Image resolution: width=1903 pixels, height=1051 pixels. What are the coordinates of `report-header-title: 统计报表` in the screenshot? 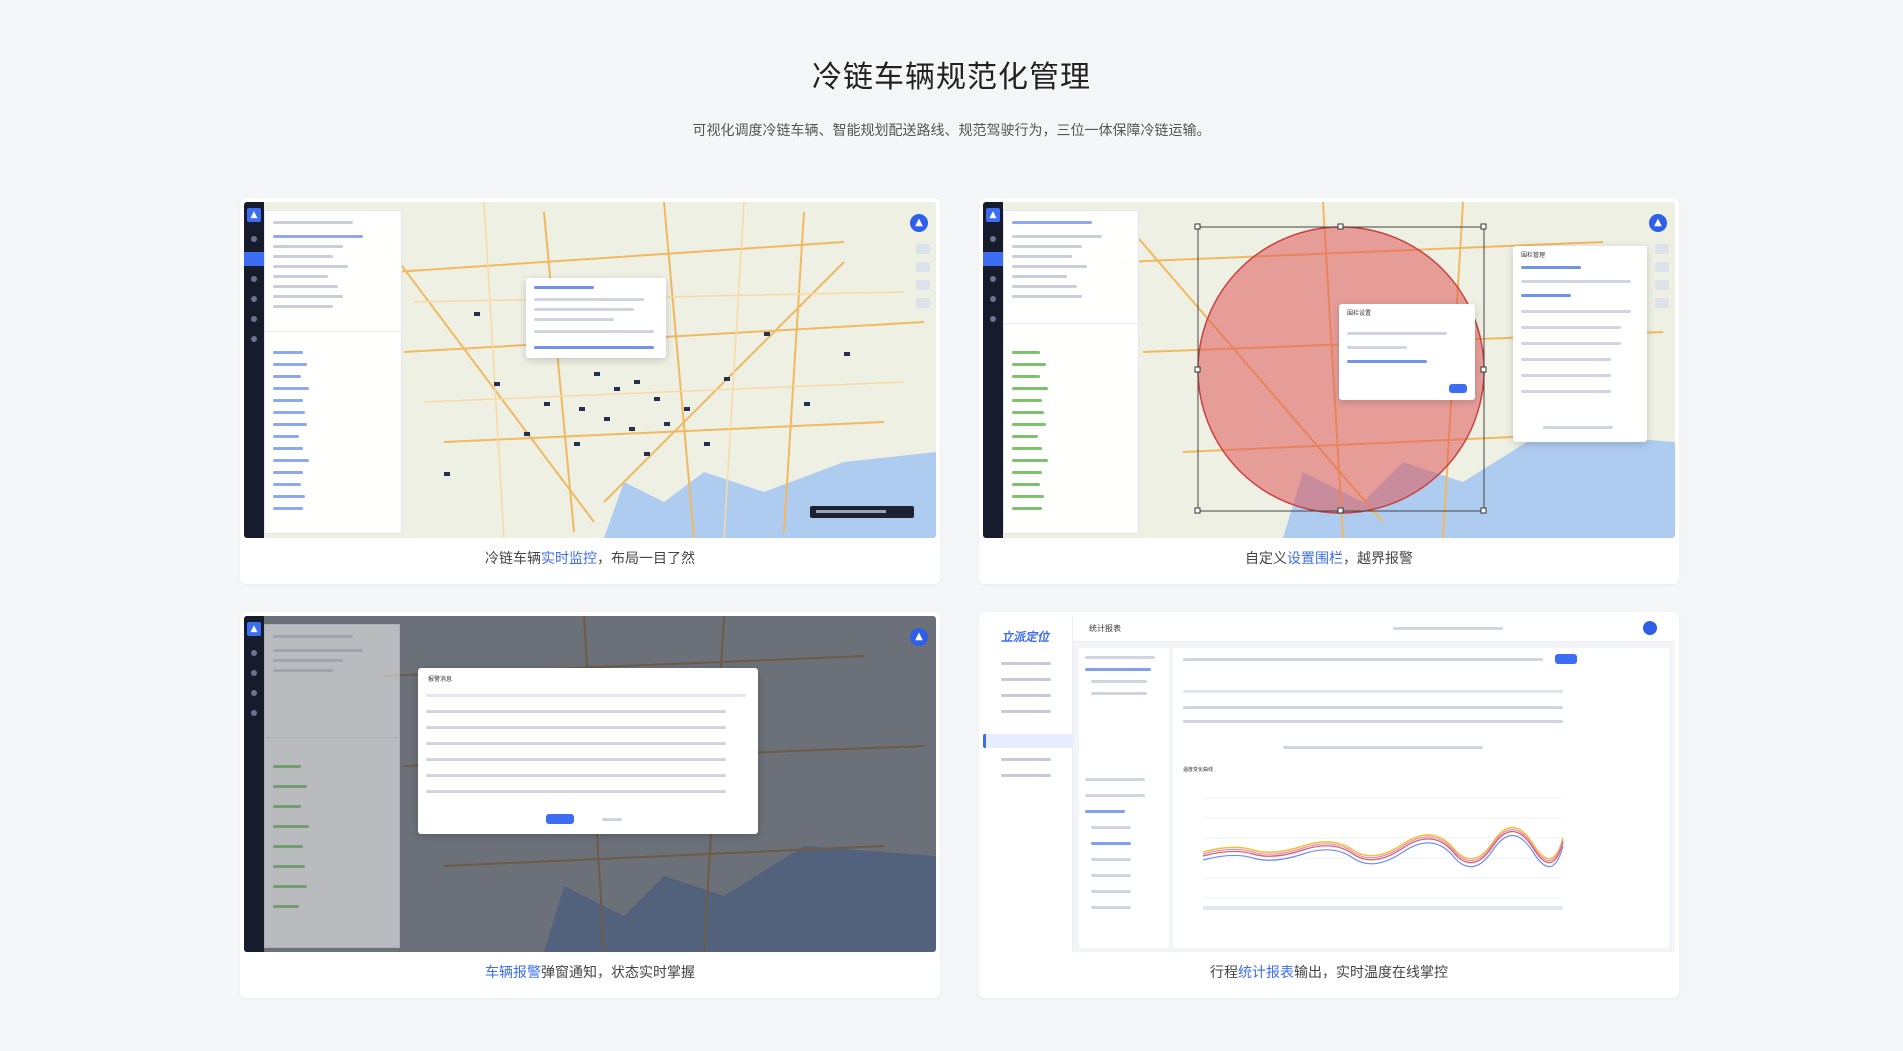 It's located at (1105, 628).